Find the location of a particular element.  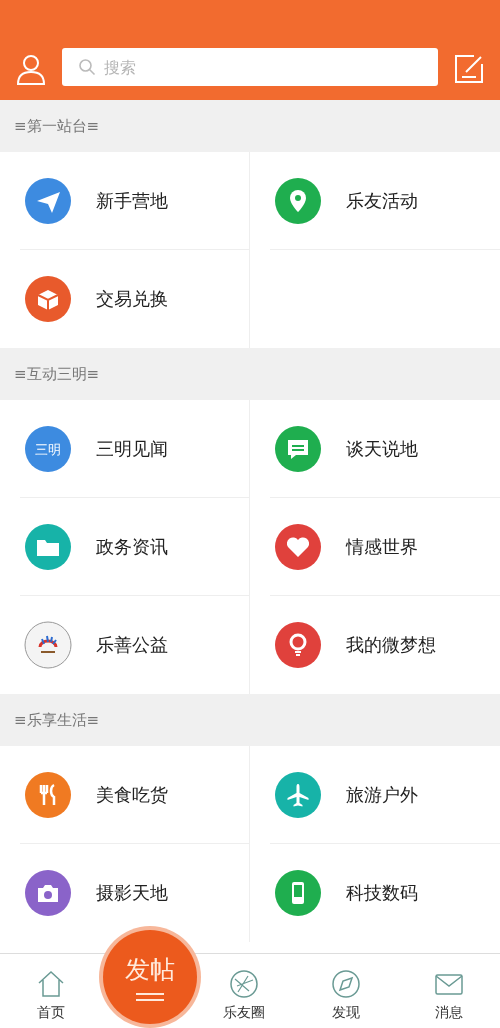

edit-icon is located at coordinates (469, 69).